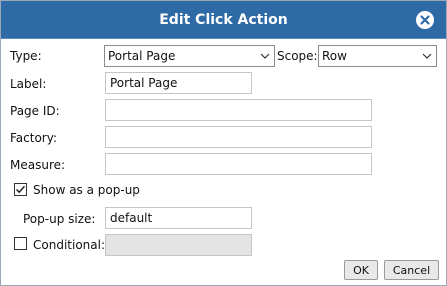 The width and height of the screenshot is (447, 286). I want to click on type-label: Type:, so click(26, 56).